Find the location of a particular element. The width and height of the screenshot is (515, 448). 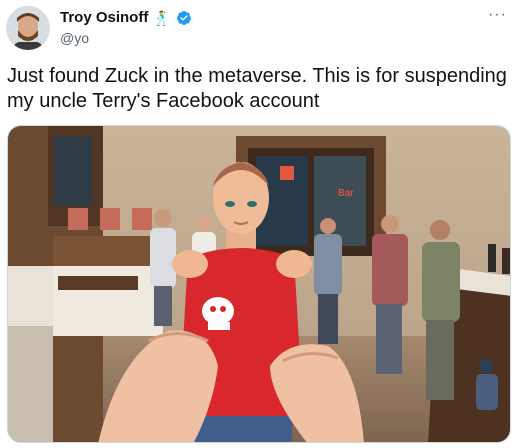

avatar-image is located at coordinates (28, 28).